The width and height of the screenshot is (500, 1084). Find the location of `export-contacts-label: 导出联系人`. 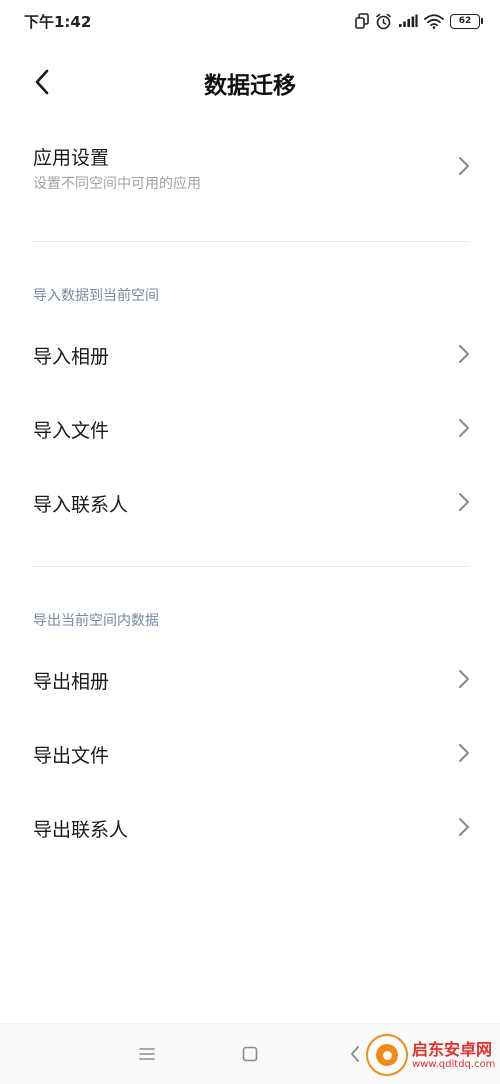

export-contacts-label: 导出联系人 is located at coordinates (81, 830).